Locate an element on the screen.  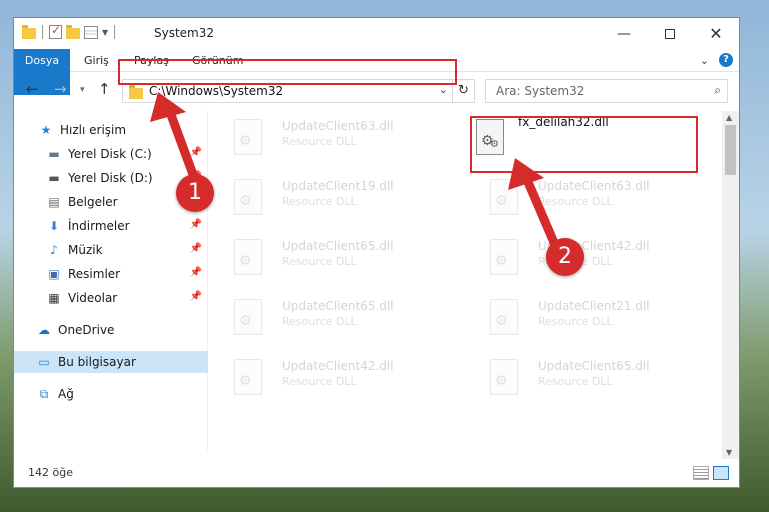
computer-icon: ▭ is located at coordinates (44, 362).